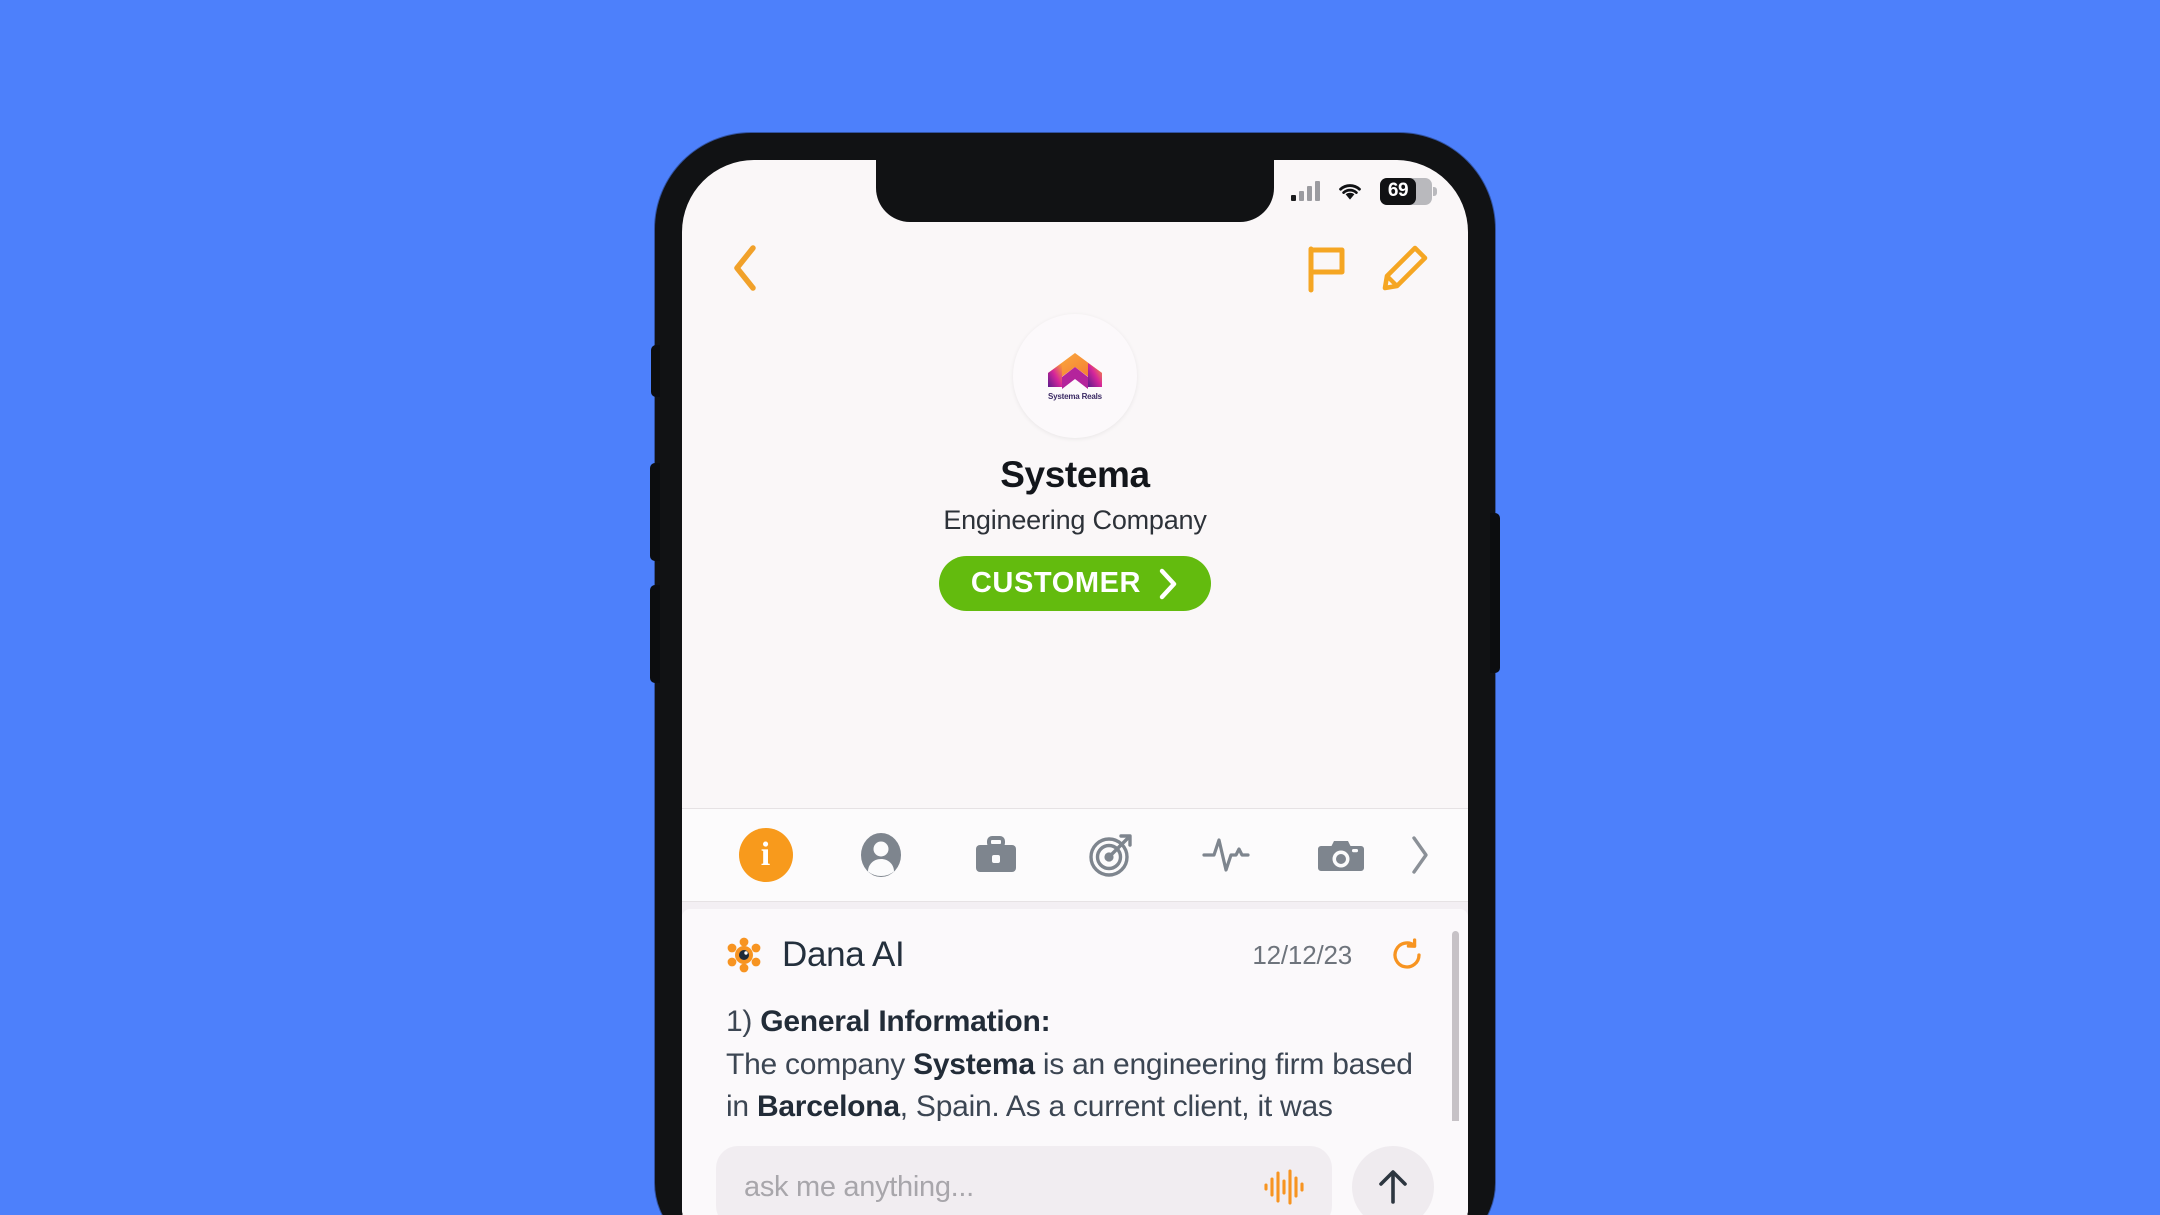 This screenshot has height=1215, width=2160. I want to click on bold-term: Barcelona, so click(828, 1107).